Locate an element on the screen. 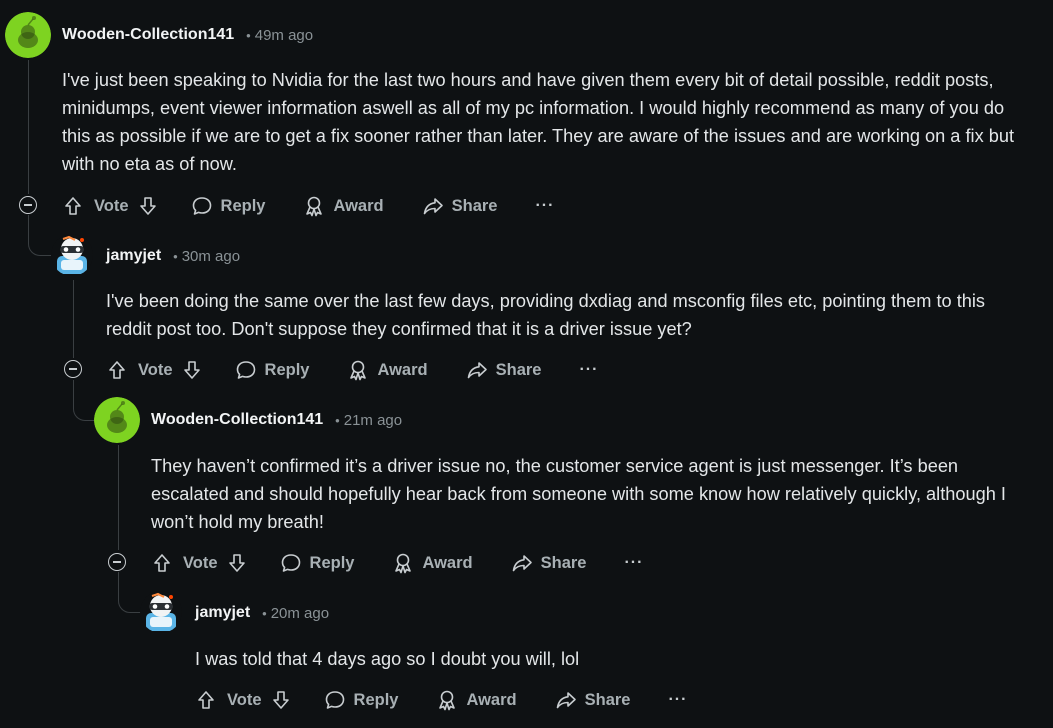 This screenshot has height=728, width=1053. comment-meta: Wooden-Collection141 • 49m ago is located at coordinates (187, 35).